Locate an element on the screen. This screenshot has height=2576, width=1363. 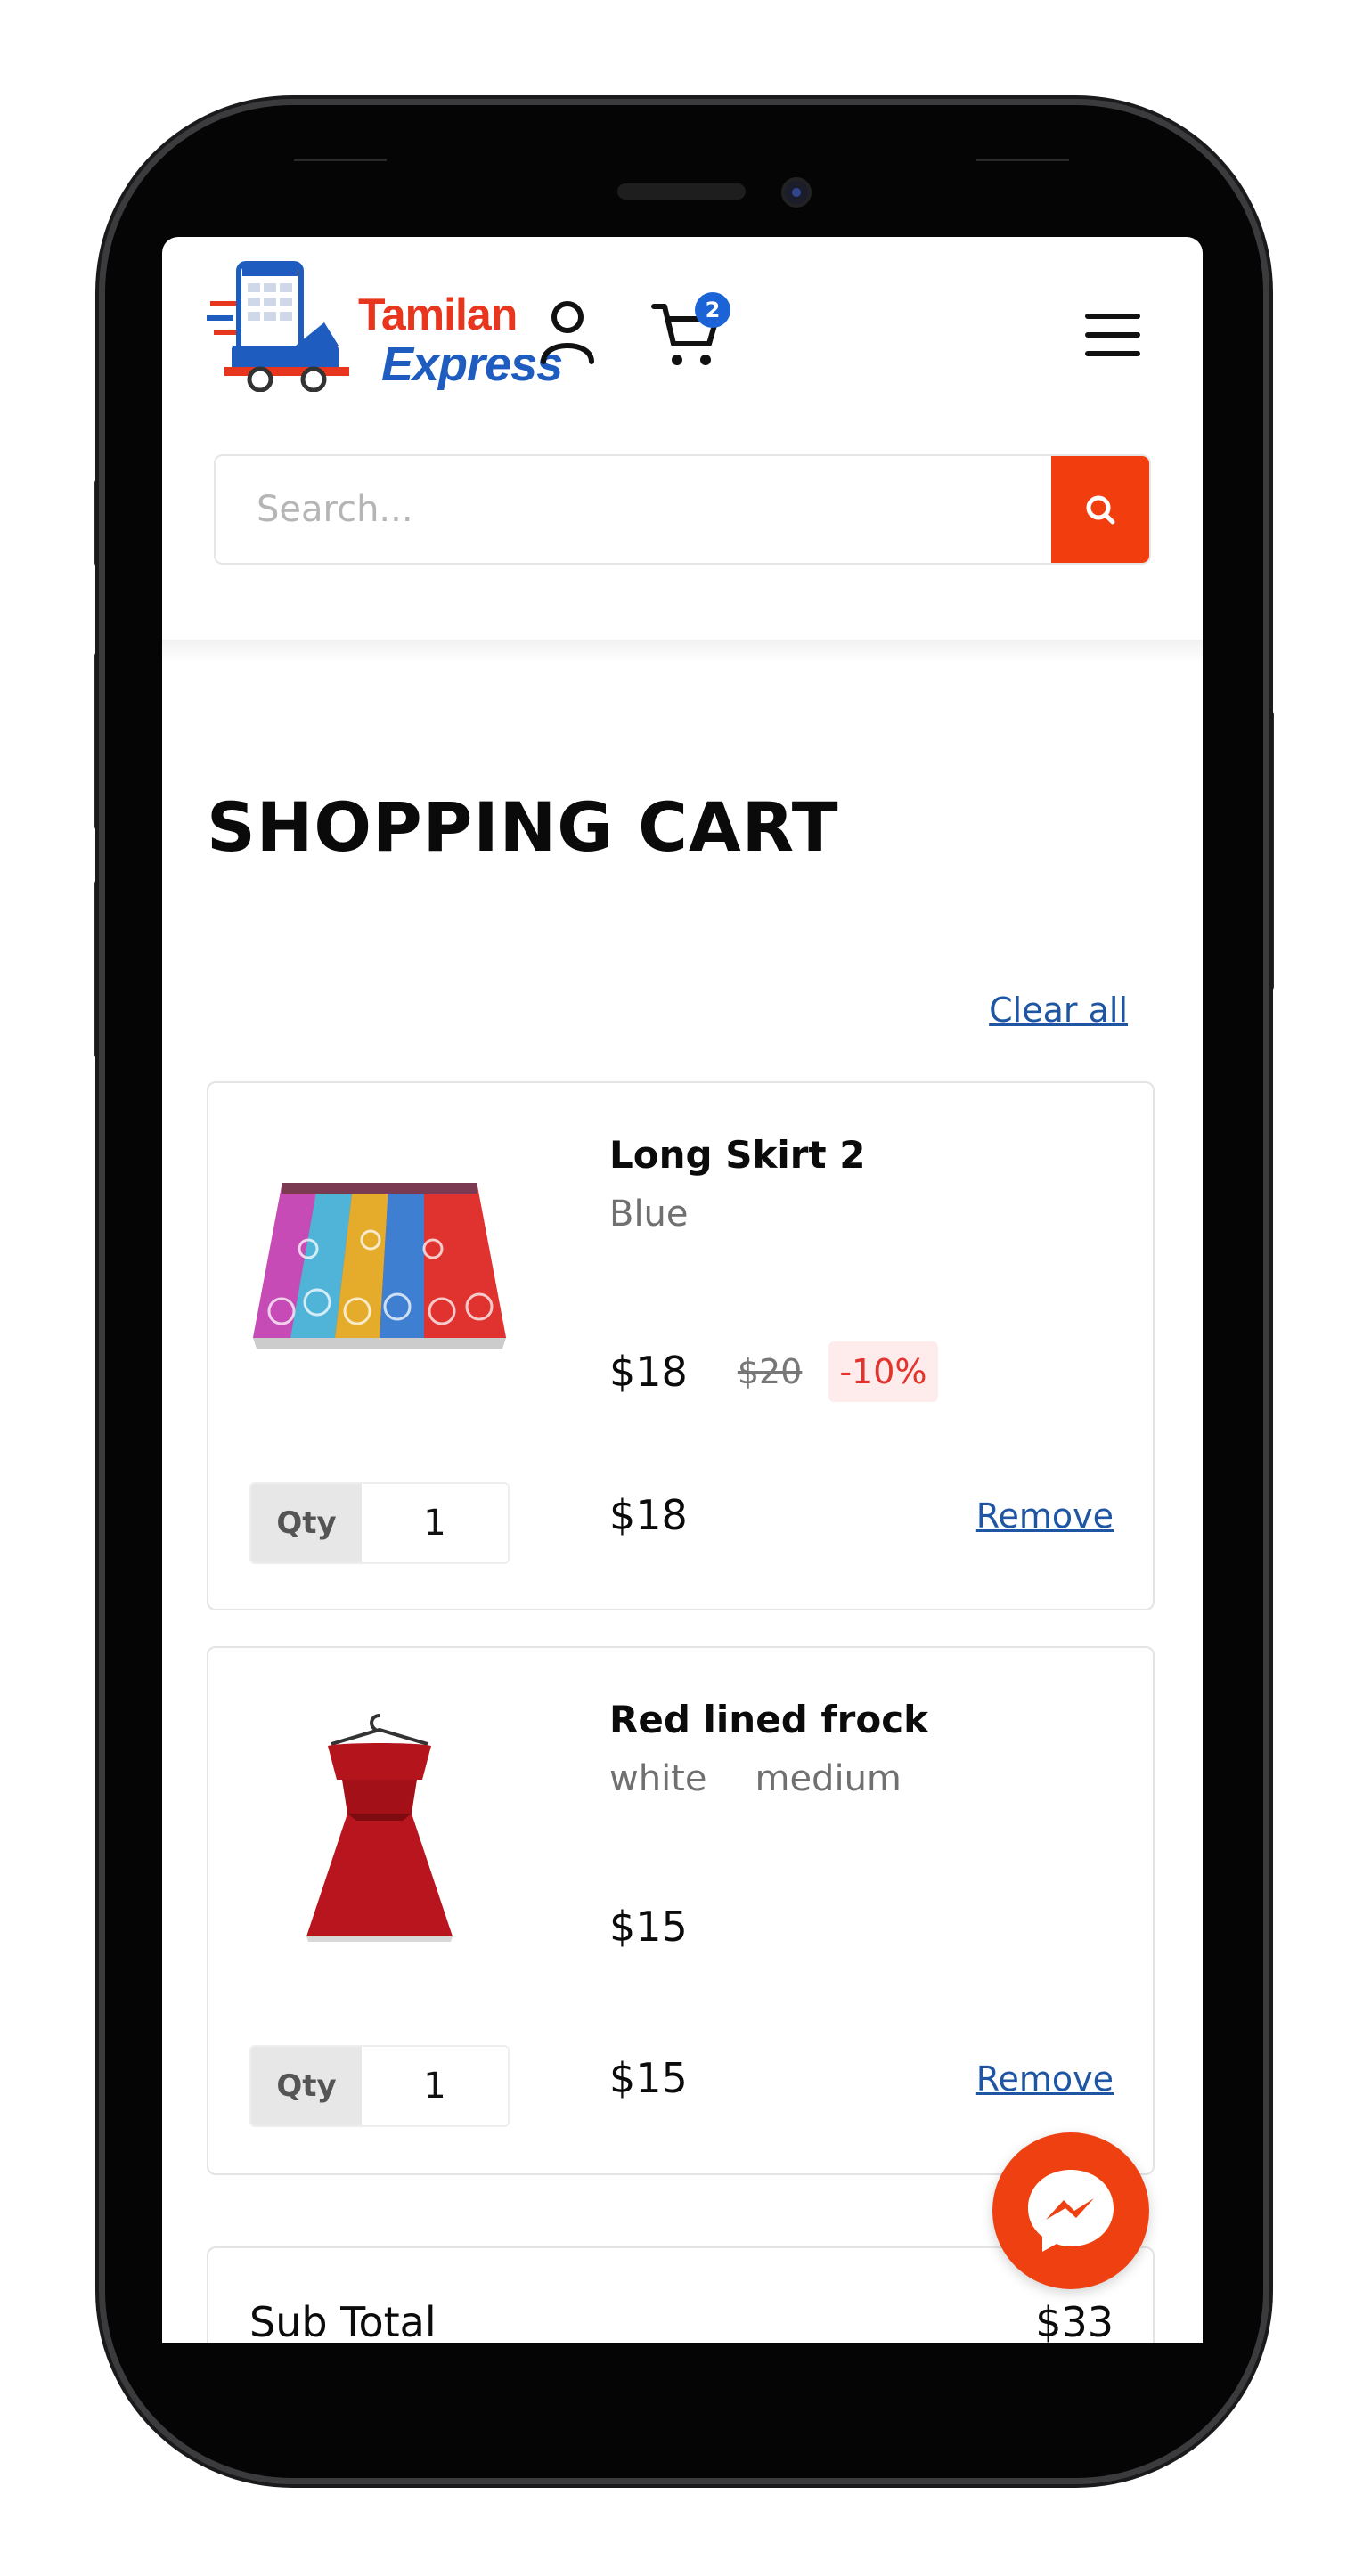
phone-volume-up-button is located at coordinates (100, 741).